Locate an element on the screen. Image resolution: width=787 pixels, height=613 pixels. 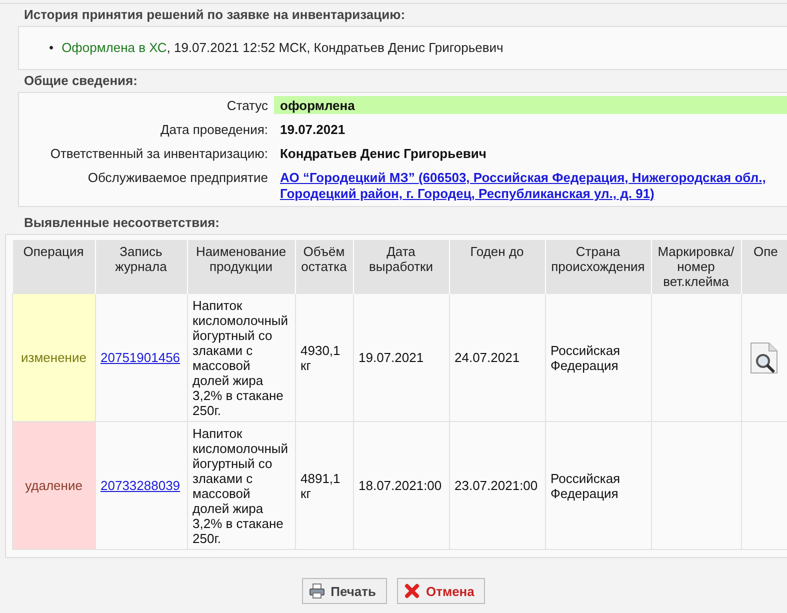
print-button: Печать is located at coordinates (344, 591).